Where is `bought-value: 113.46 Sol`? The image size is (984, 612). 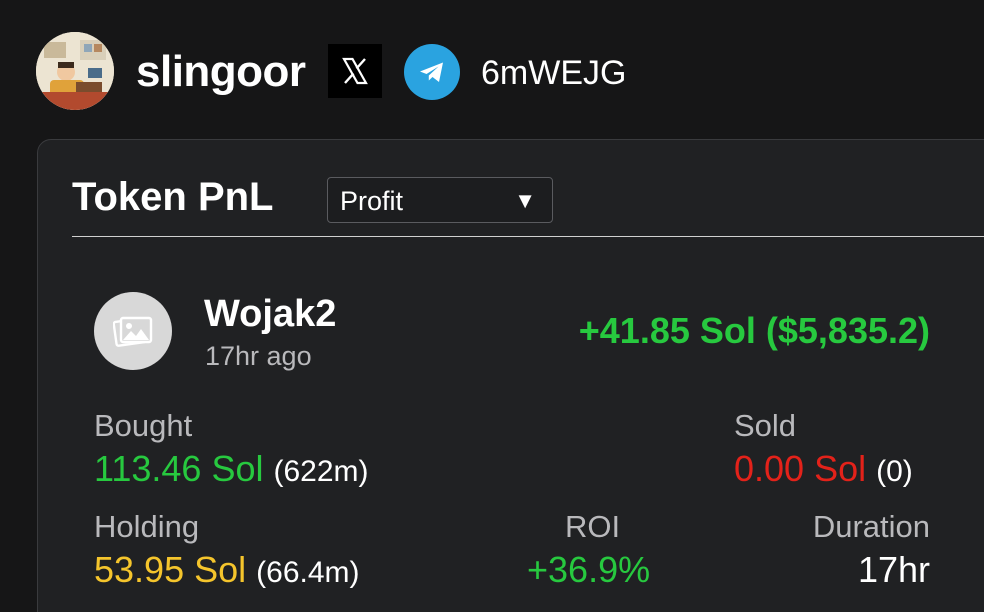
bought-value: 113.46 Sol is located at coordinates (179, 468).